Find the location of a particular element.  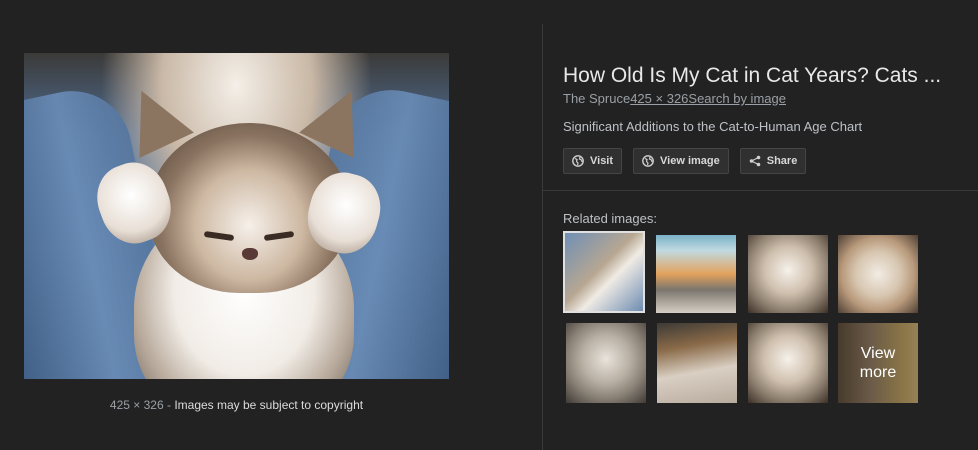

related-images-label: Related images: is located at coordinates (610, 218).